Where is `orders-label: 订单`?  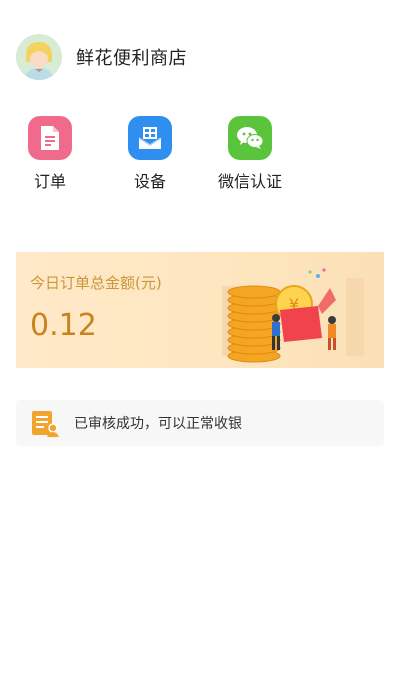
orders-label: 订单 is located at coordinates (49, 181).